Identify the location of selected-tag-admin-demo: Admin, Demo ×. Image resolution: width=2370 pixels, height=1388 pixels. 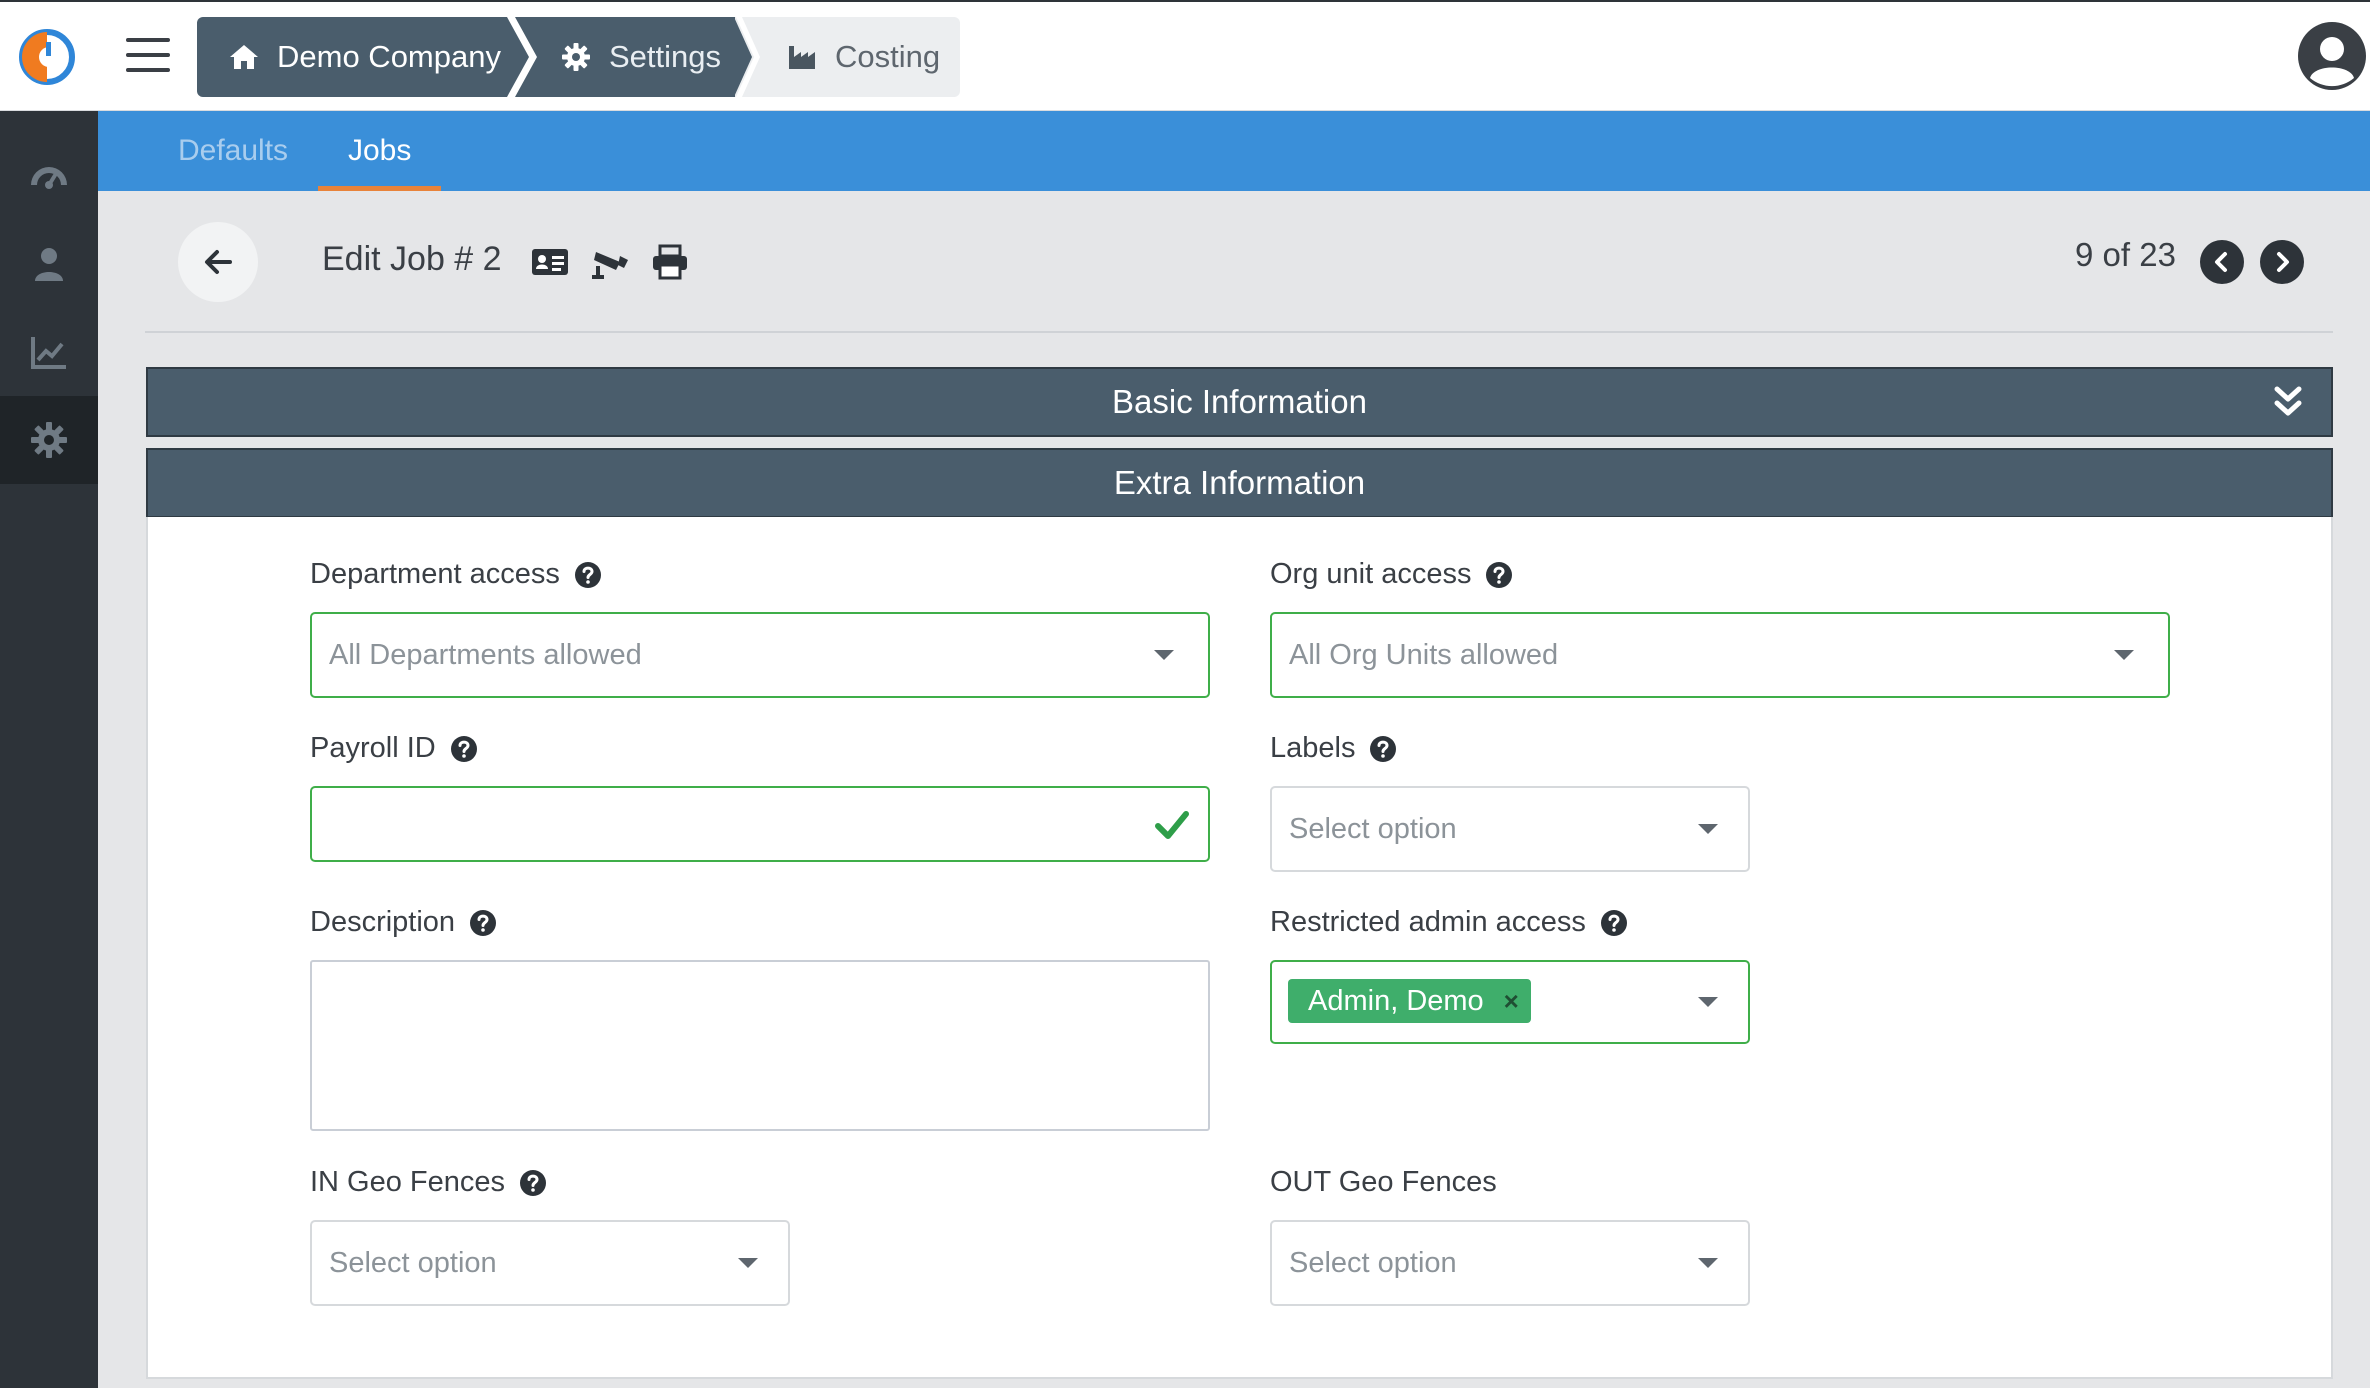
(1409, 1001).